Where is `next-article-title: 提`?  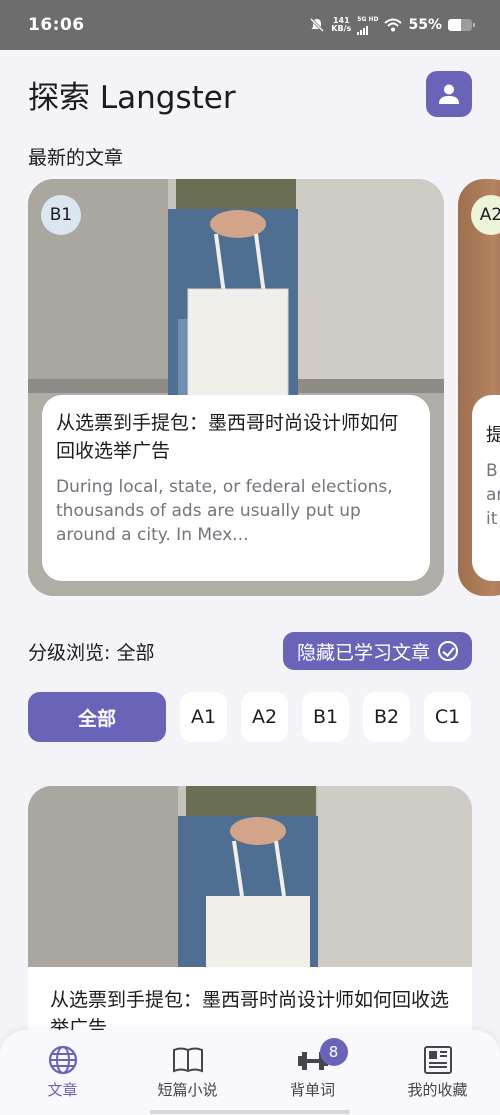
next-article-title: 提 is located at coordinates (493, 435).